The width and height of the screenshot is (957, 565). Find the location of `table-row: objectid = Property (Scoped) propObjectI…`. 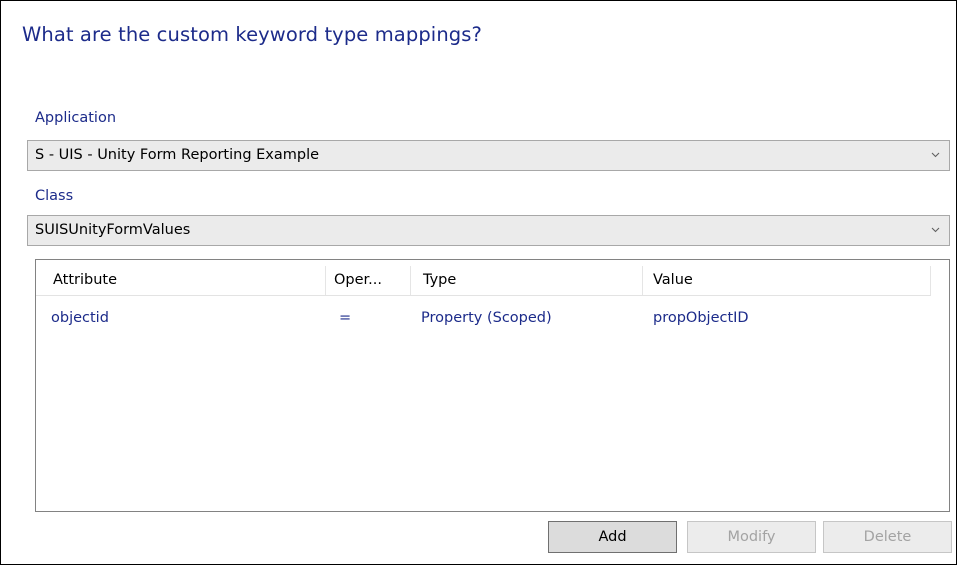

table-row: objectid = Property (Scoped) propObjectI… is located at coordinates (483, 320).